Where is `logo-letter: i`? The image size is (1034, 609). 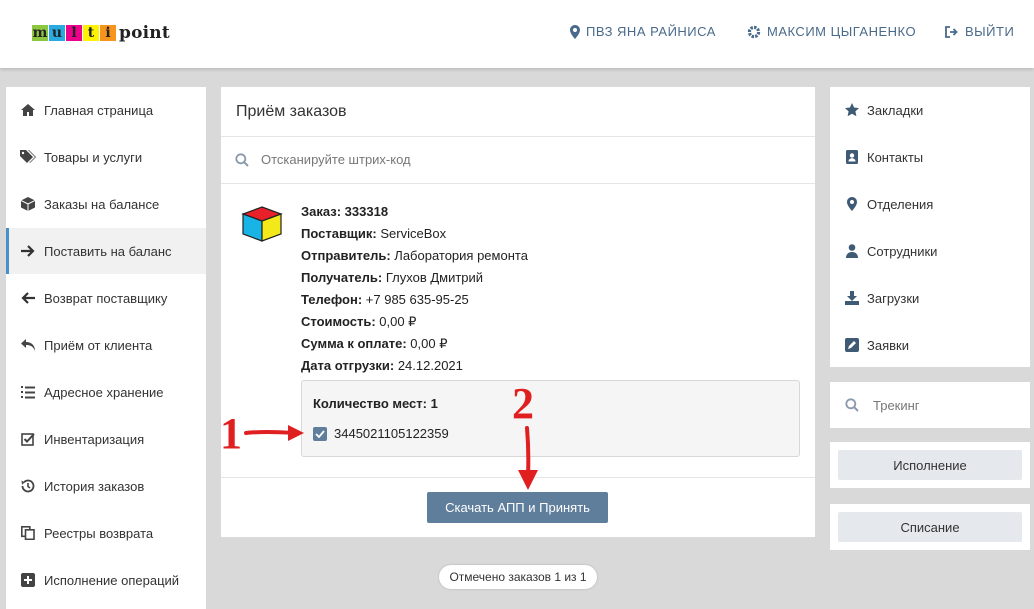 logo-letter: i is located at coordinates (108, 33).